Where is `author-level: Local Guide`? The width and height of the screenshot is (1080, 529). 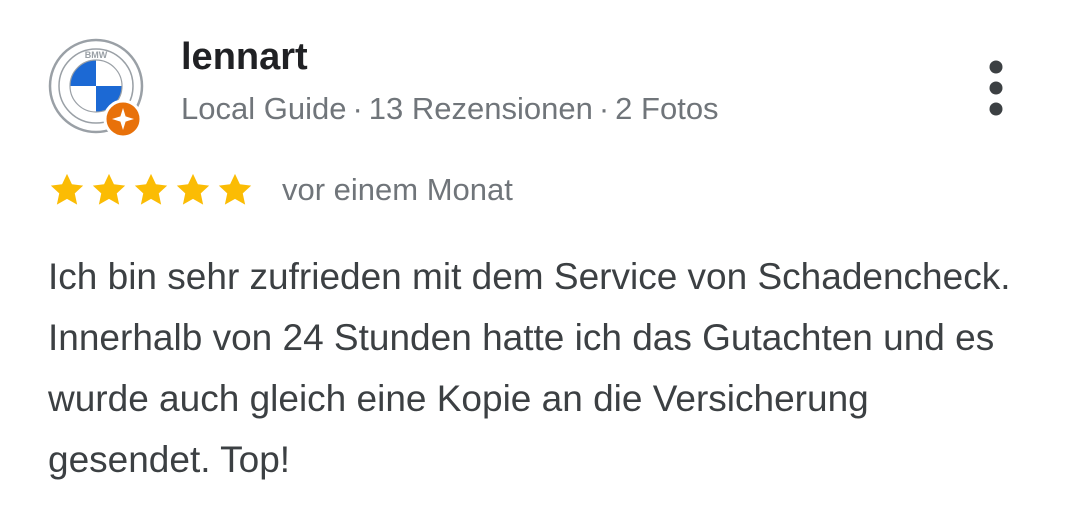 author-level: Local Guide is located at coordinates (264, 108).